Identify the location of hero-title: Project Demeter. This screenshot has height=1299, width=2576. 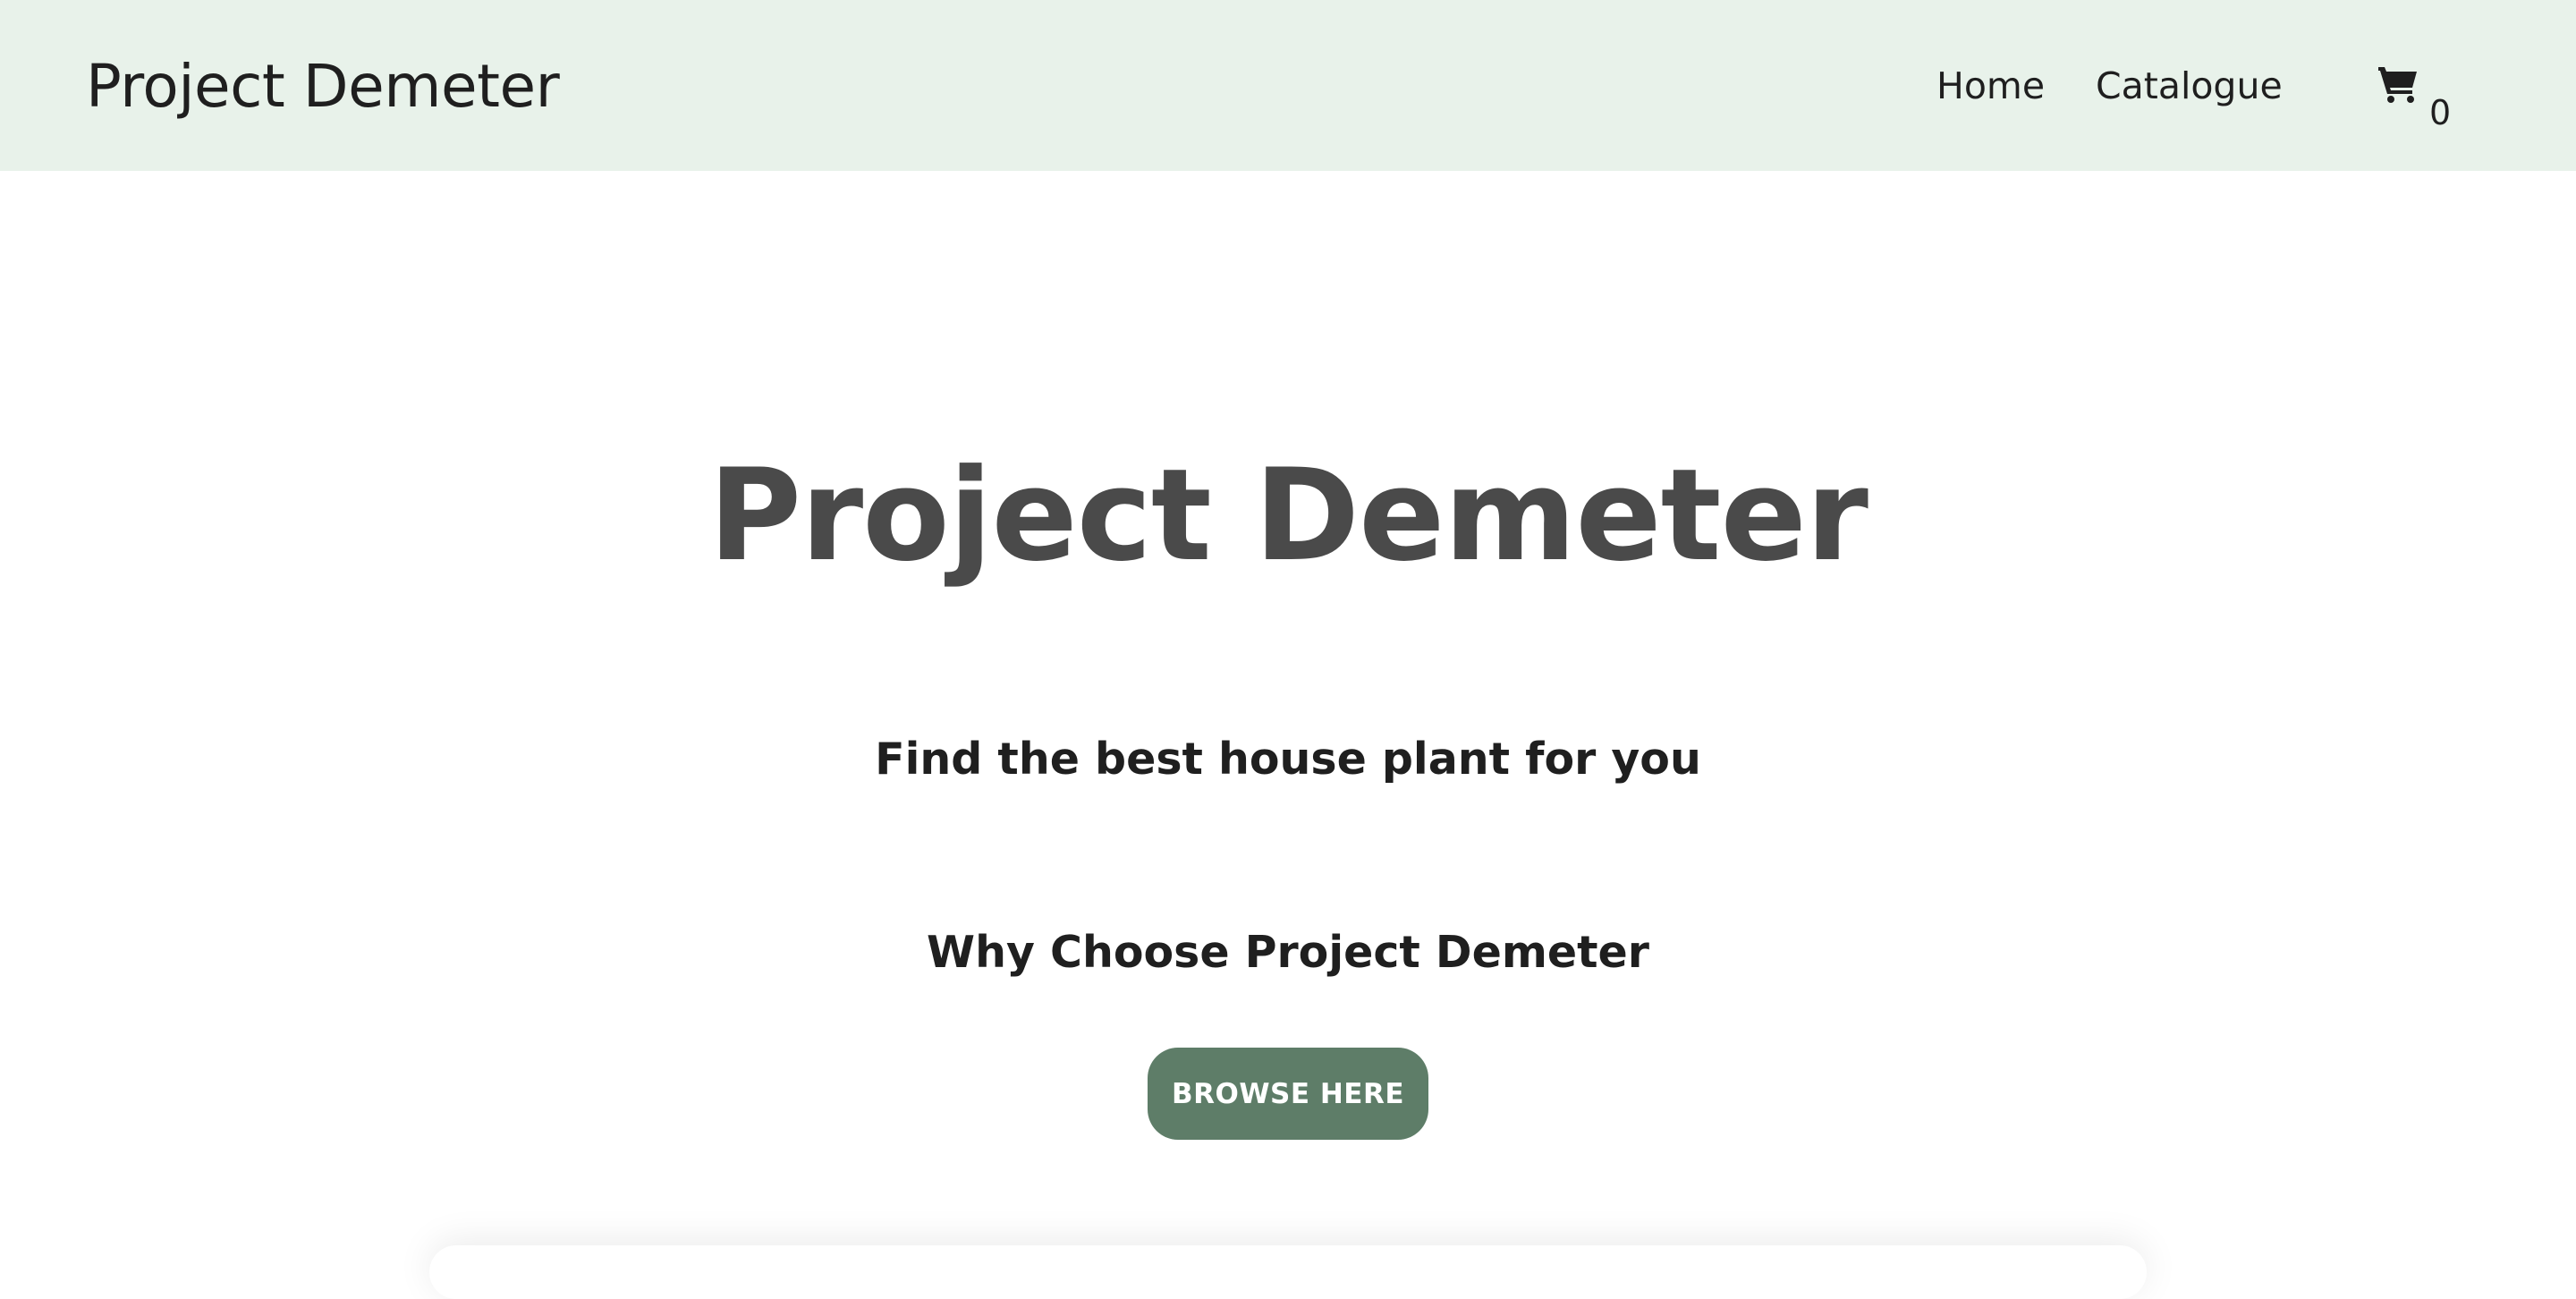
(1288, 516).